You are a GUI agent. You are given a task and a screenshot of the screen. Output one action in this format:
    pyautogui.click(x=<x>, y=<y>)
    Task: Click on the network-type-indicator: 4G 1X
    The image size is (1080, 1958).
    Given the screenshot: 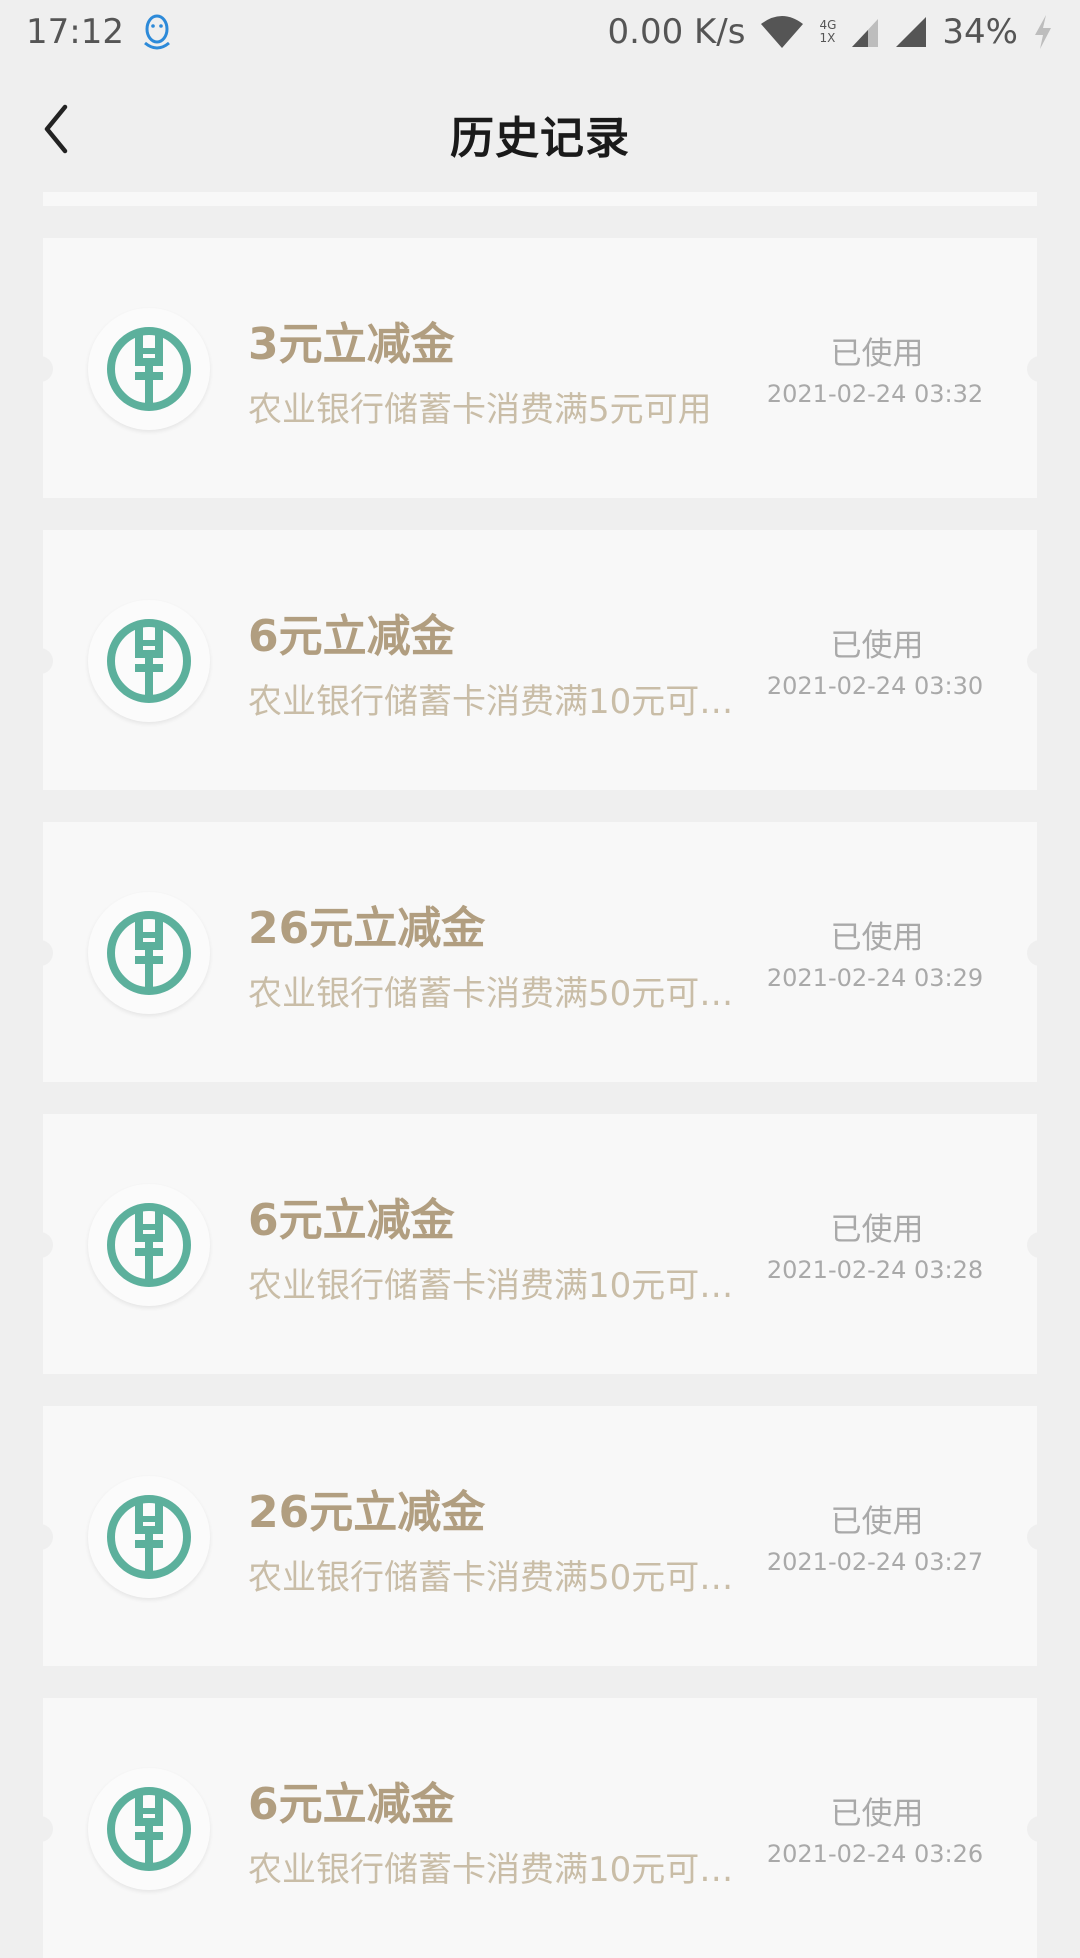 What is the action you would take?
    pyautogui.click(x=827, y=32)
    